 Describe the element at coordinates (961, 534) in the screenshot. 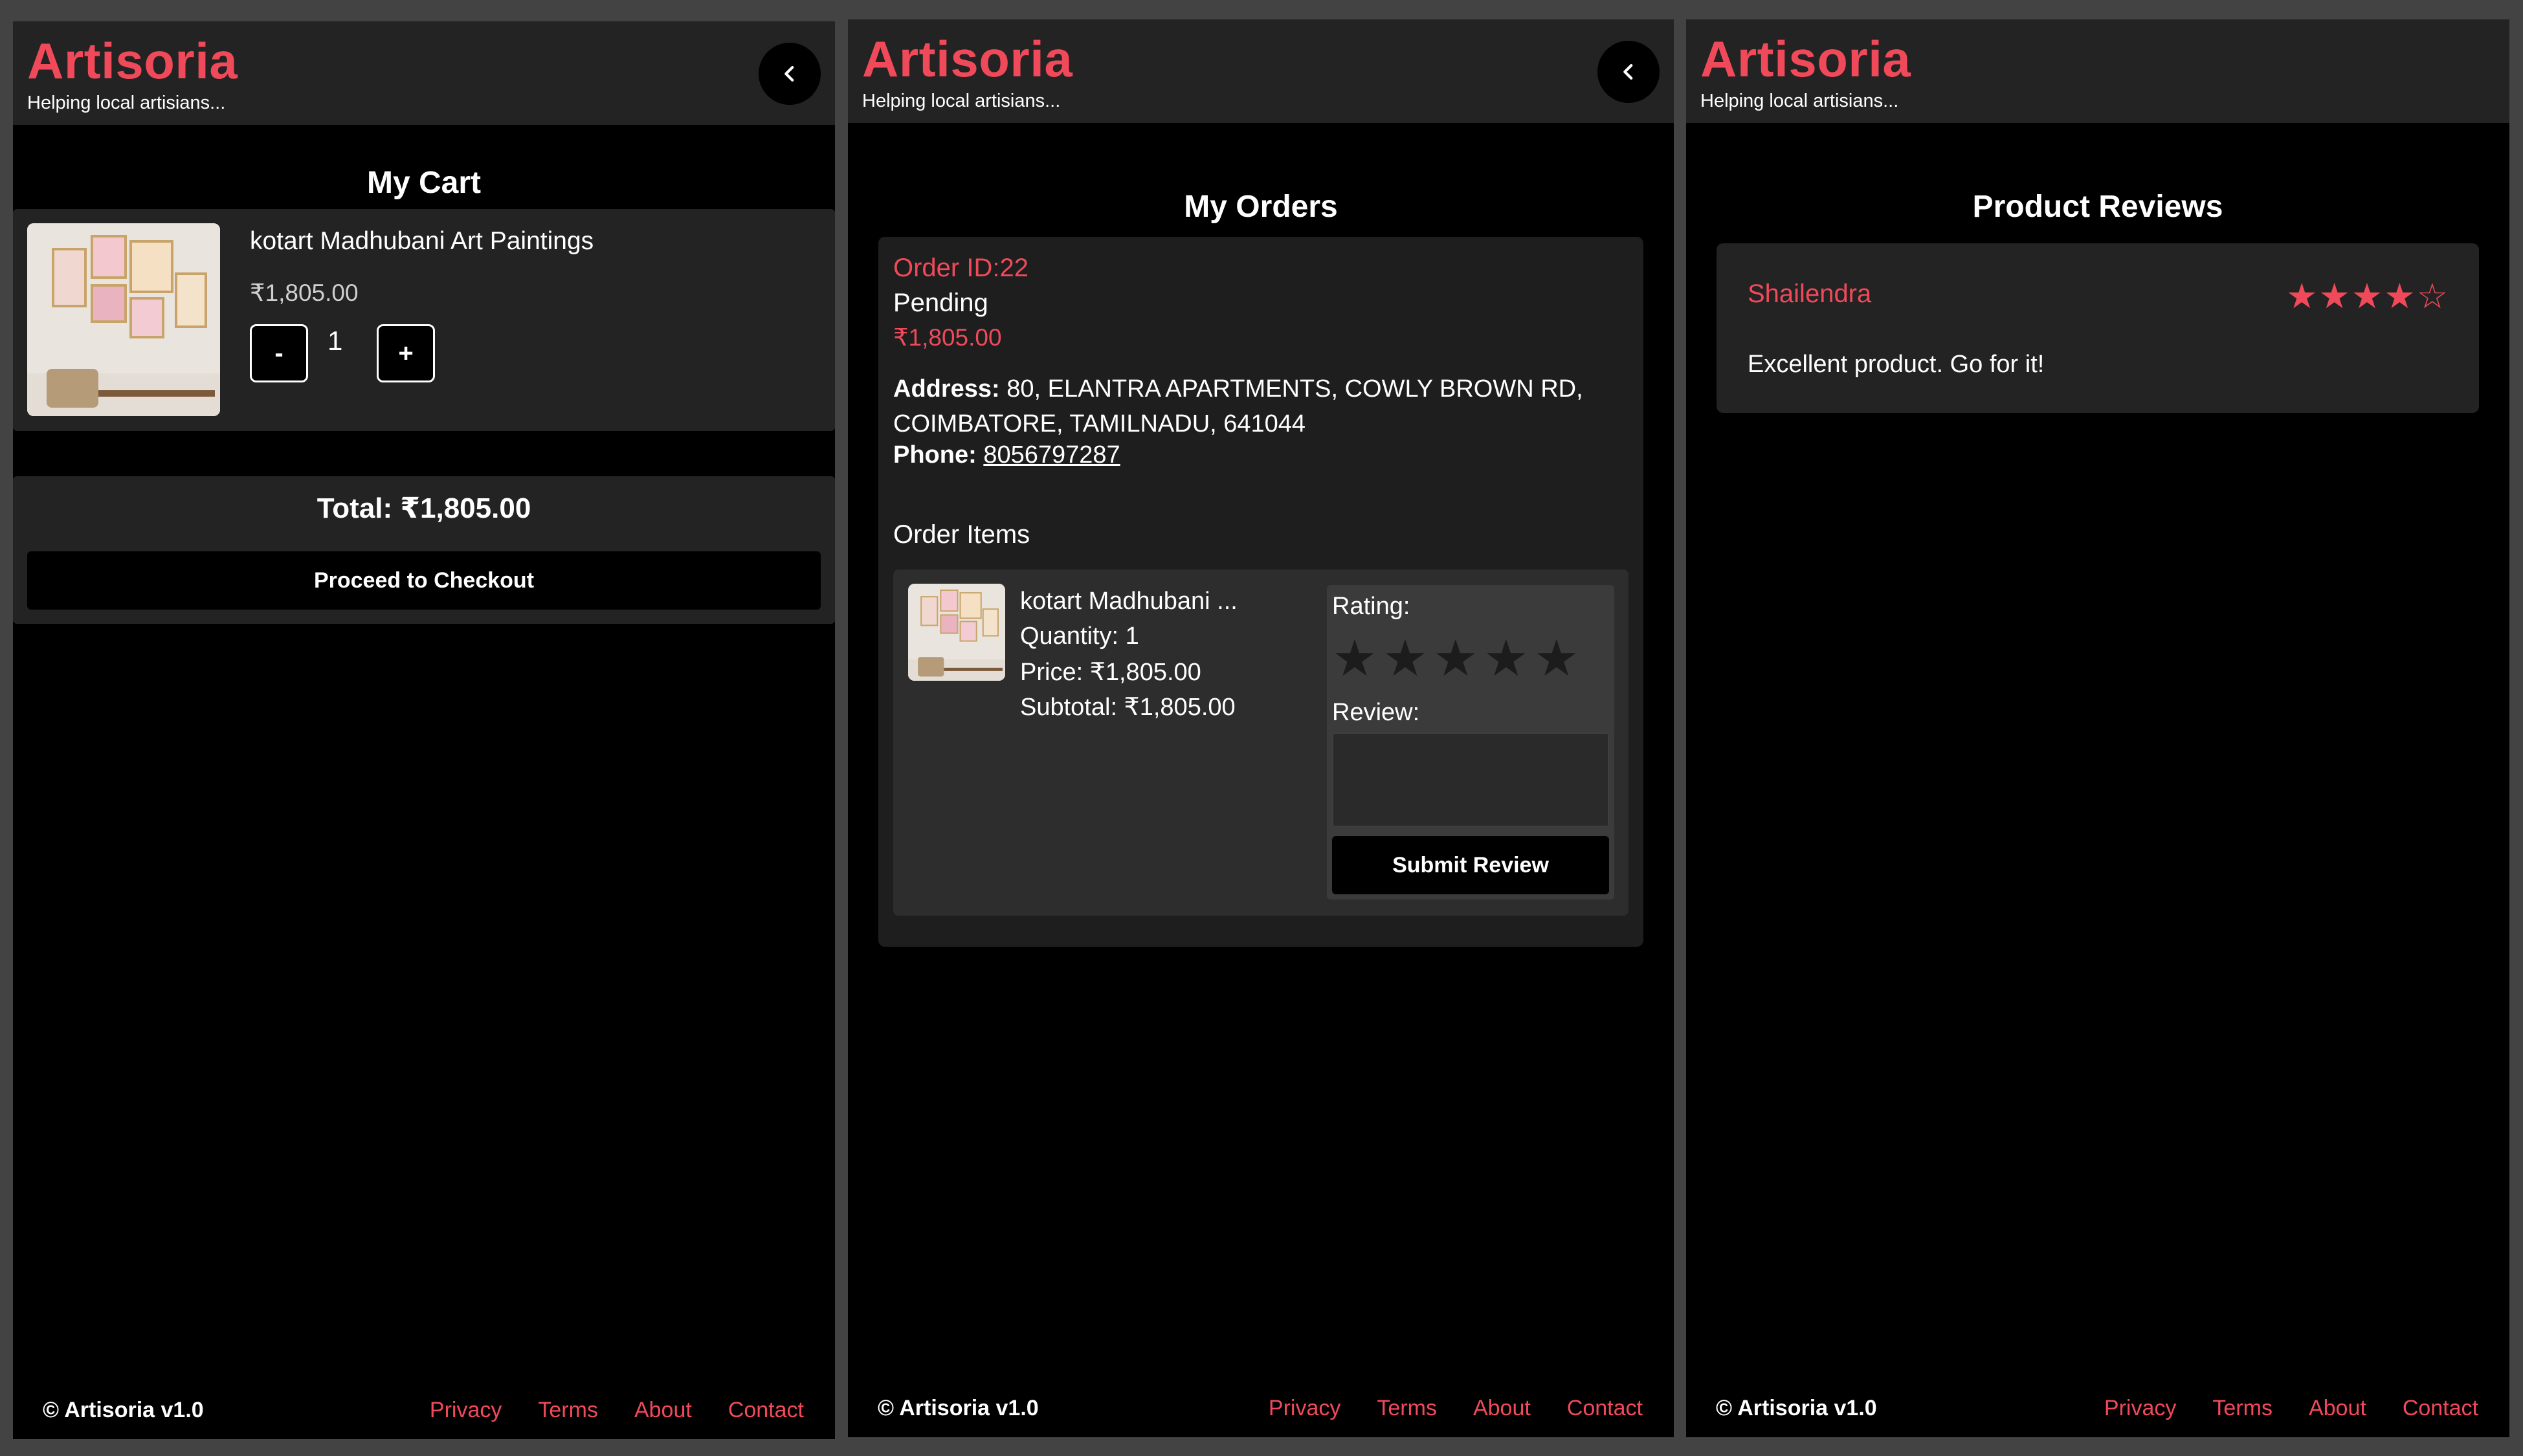

I see `order-items-heading: Order Items` at that location.